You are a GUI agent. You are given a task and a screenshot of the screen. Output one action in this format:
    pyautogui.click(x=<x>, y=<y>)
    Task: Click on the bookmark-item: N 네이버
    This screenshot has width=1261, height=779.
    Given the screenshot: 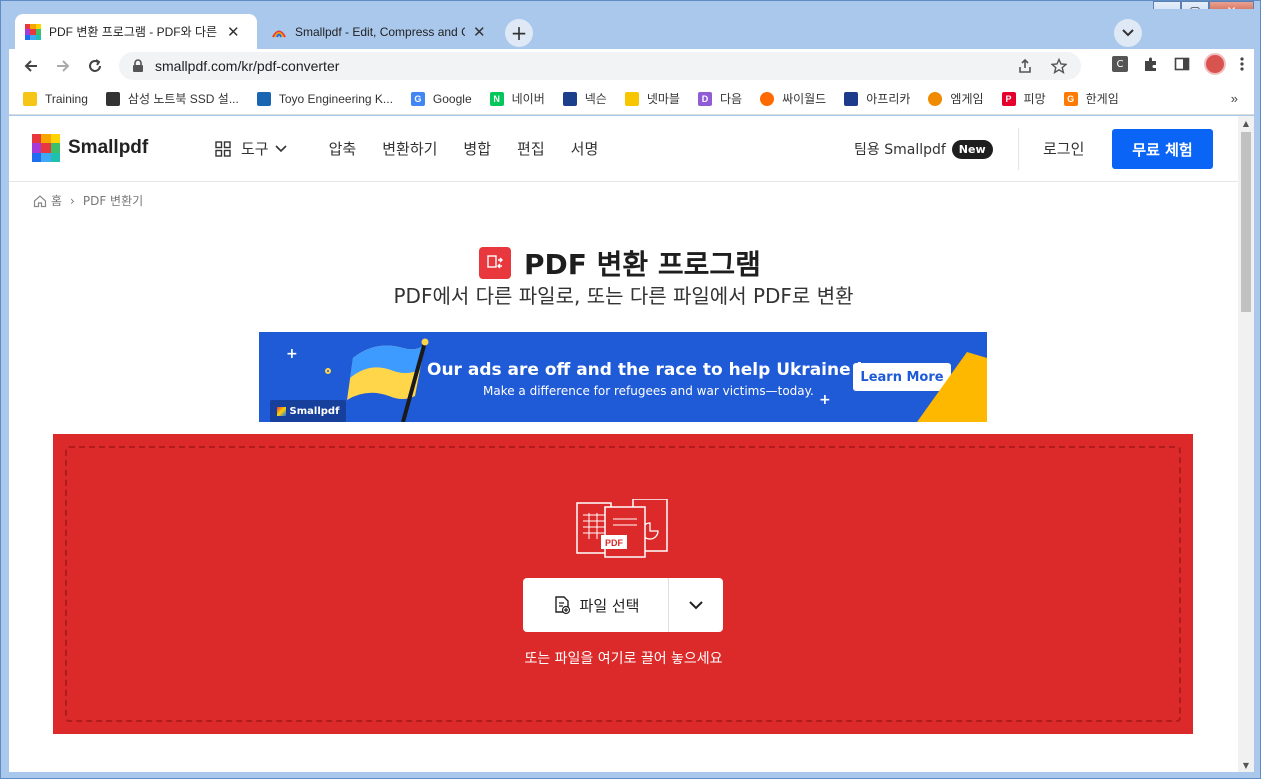 What is the action you would take?
    pyautogui.click(x=517, y=98)
    